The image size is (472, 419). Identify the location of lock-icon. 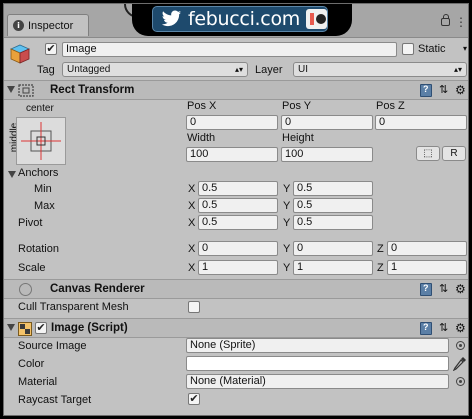
(445, 20).